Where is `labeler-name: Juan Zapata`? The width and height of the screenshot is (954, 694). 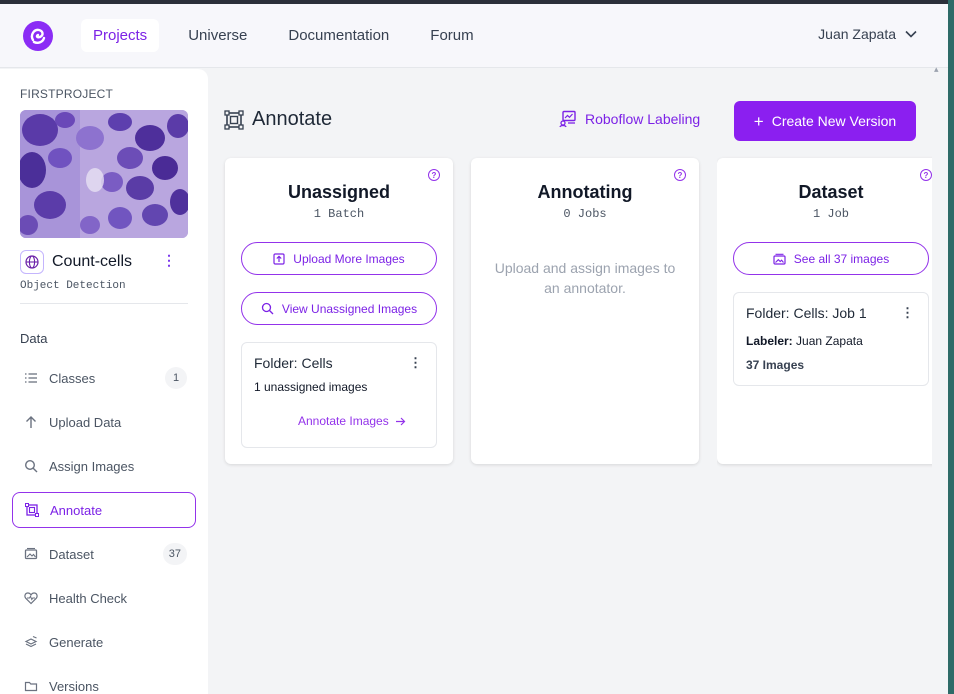 labeler-name: Juan Zapata is located at coordinates (829, 341).